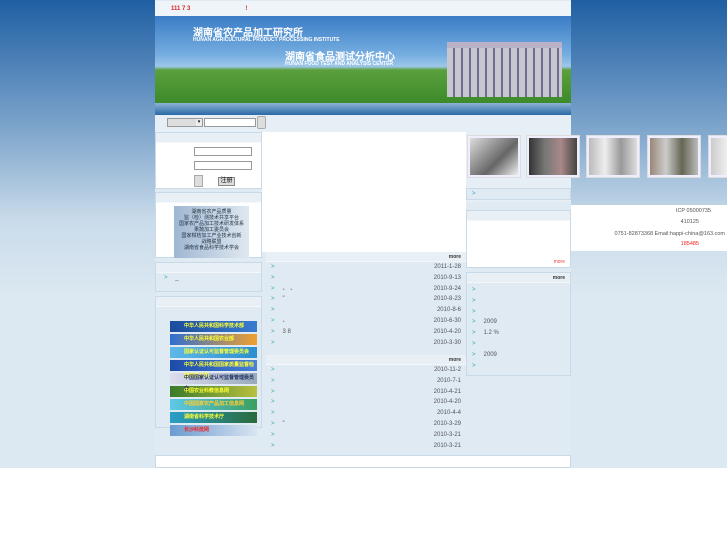  What do you see at coordinates (261, 122) in the screenshot?
I see `search-button` at bounding box center [261, 122].